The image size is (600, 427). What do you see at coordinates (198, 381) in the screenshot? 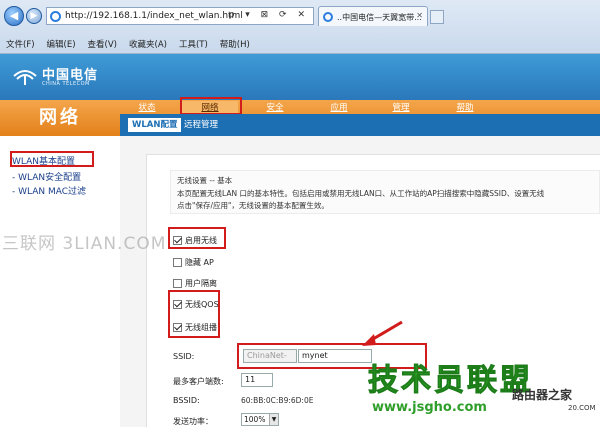
I see `max-clients-label: 最多客户端数:` at bounding box center [198, 381].